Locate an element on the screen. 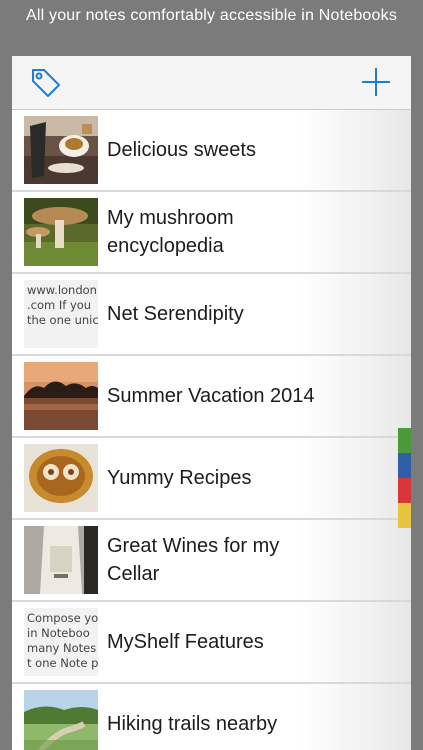 The width and height of the screenshot is (423, 750). notebook-title: Great Wines for my Cellar is located at coordinates (193, 560).